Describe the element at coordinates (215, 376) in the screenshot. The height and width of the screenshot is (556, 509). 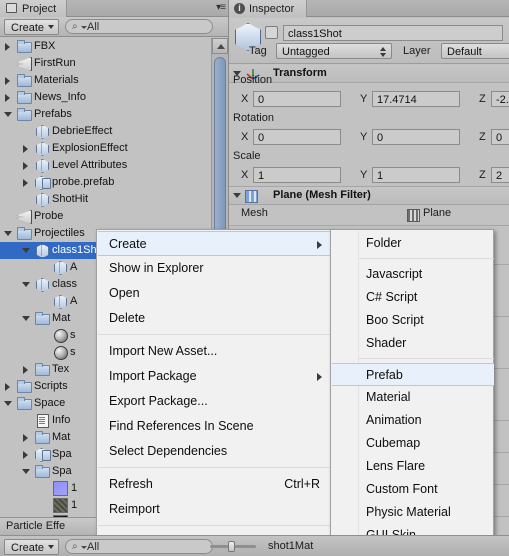
I see `menu-item-import-package: Import Package` at that location.